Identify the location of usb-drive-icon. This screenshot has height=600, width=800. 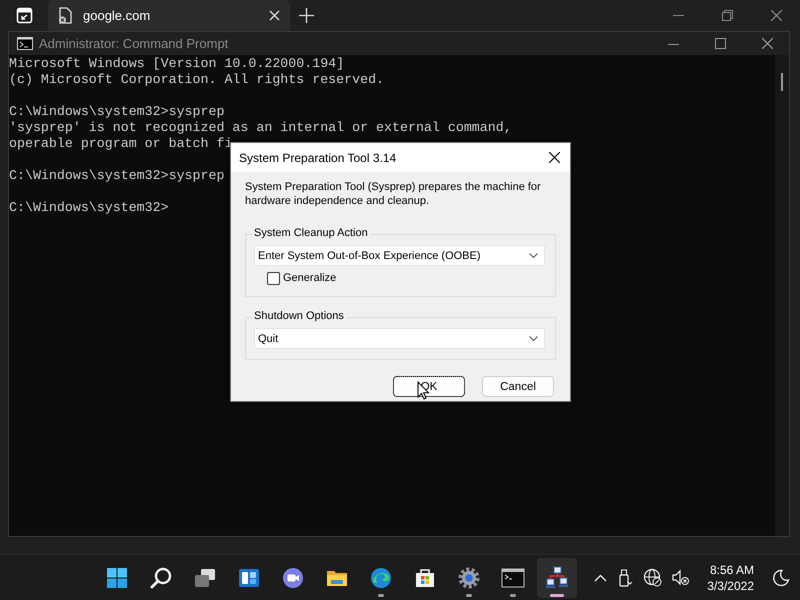
(625, 577).